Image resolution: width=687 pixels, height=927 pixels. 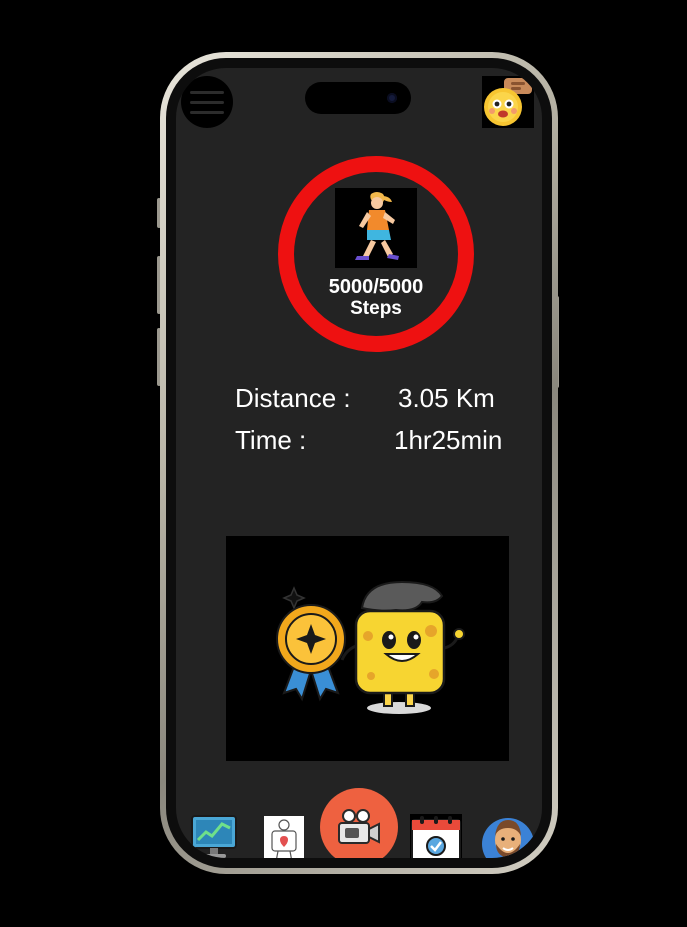 What do you see at coordinates (448, 440) in the screenshot?
I see `time-value: 1hr25min` at bounding box center [448, 440].